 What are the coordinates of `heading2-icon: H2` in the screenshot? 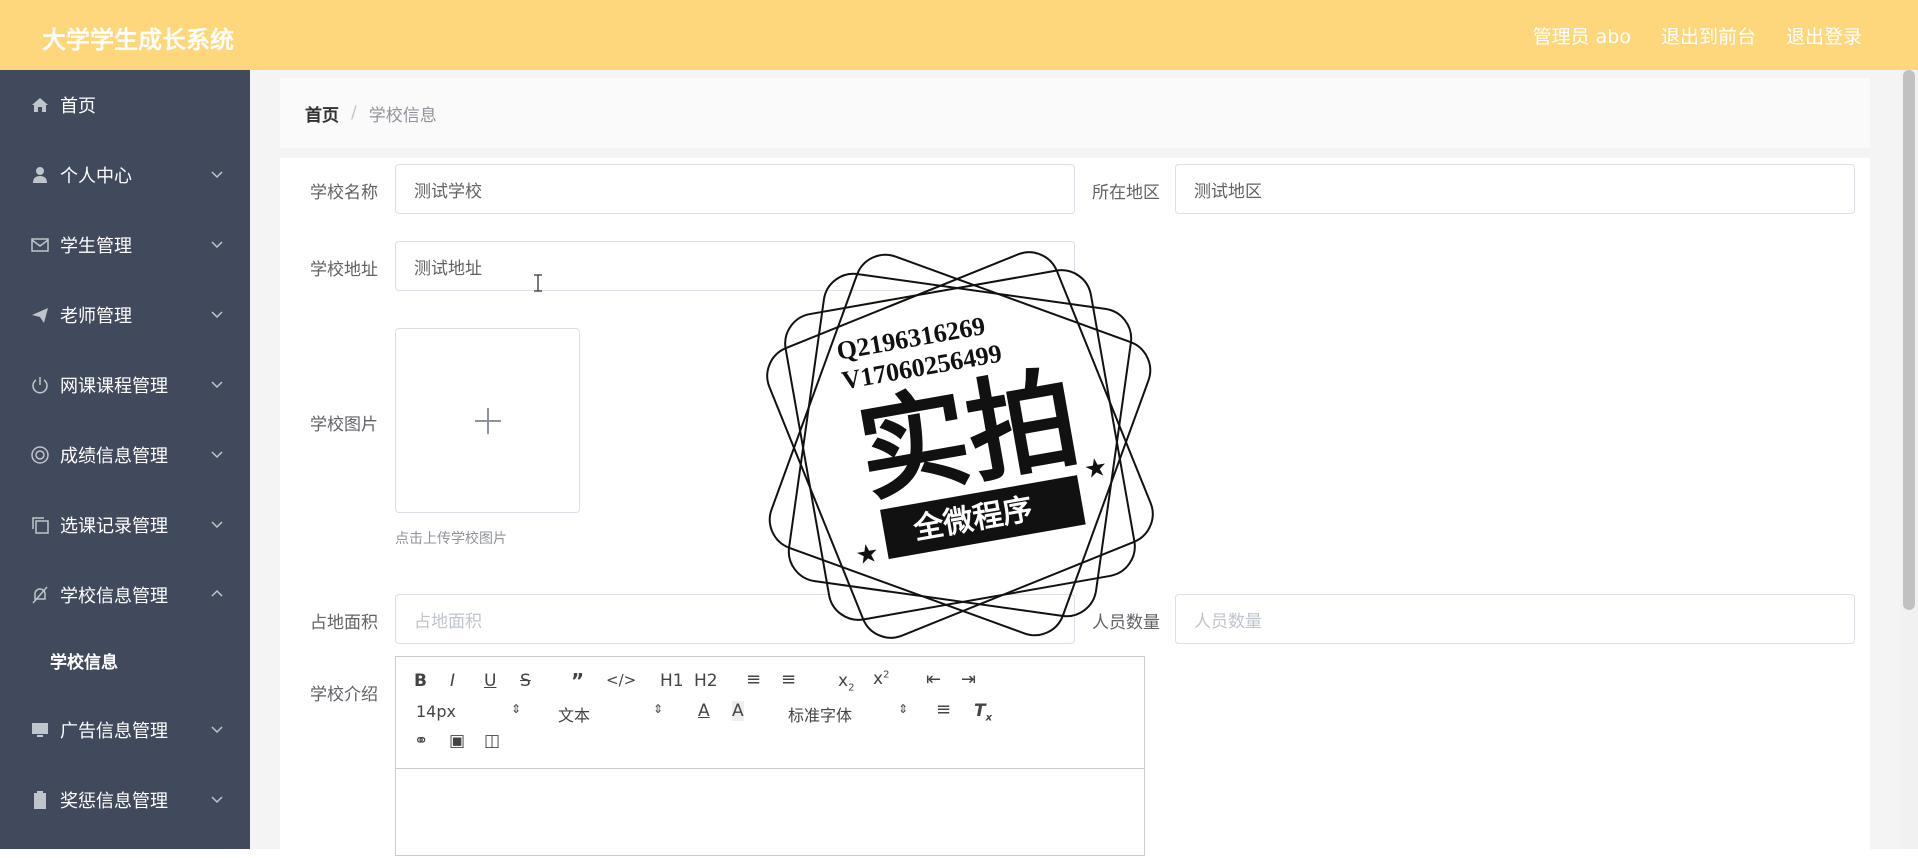 It's located at (706, 681).